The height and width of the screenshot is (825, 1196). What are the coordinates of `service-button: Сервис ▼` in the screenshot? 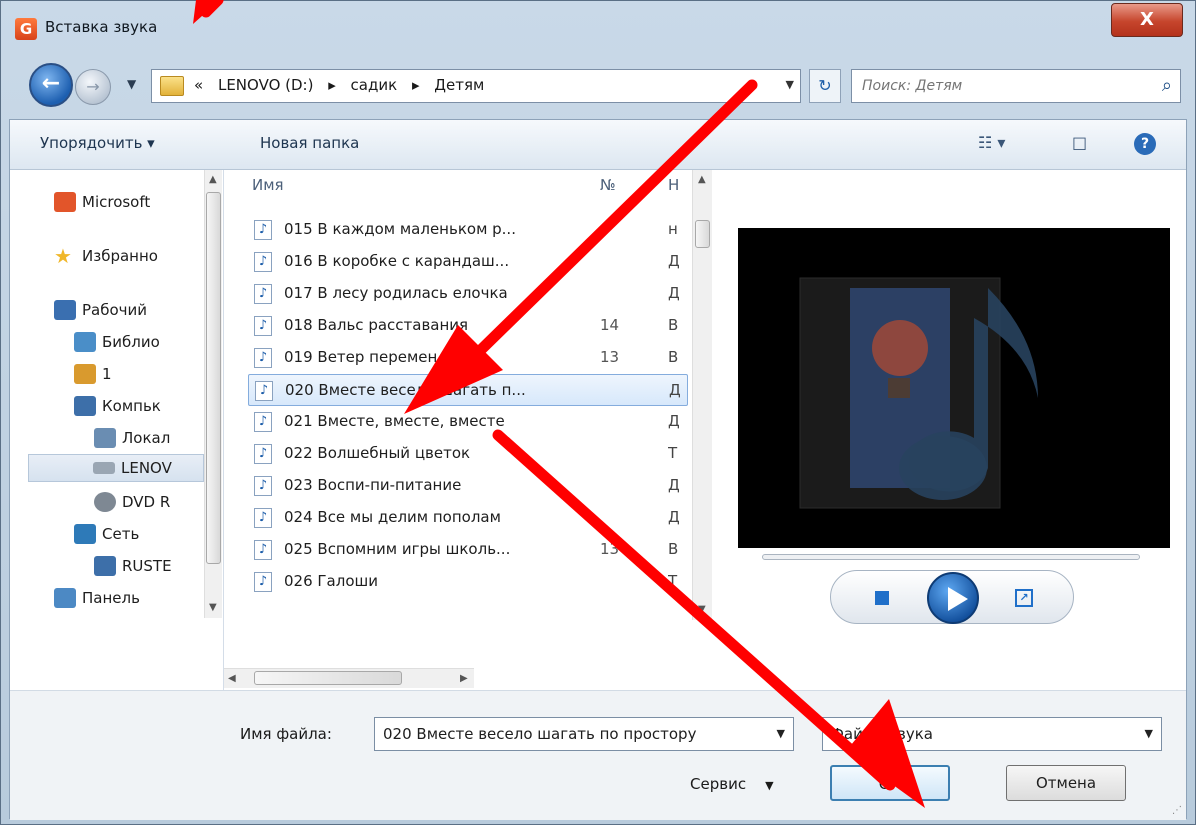 It's located at (732, 784).